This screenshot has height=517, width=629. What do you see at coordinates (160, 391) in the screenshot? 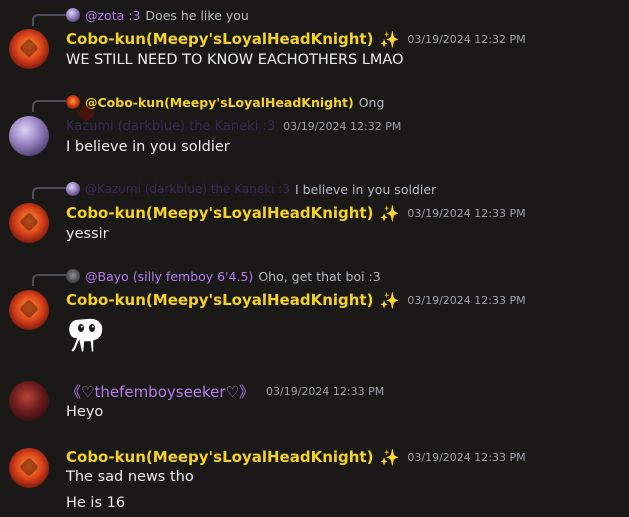
I see `author-name: 《♡thefemboyseeker♡》` at bounding box center [160, 391].